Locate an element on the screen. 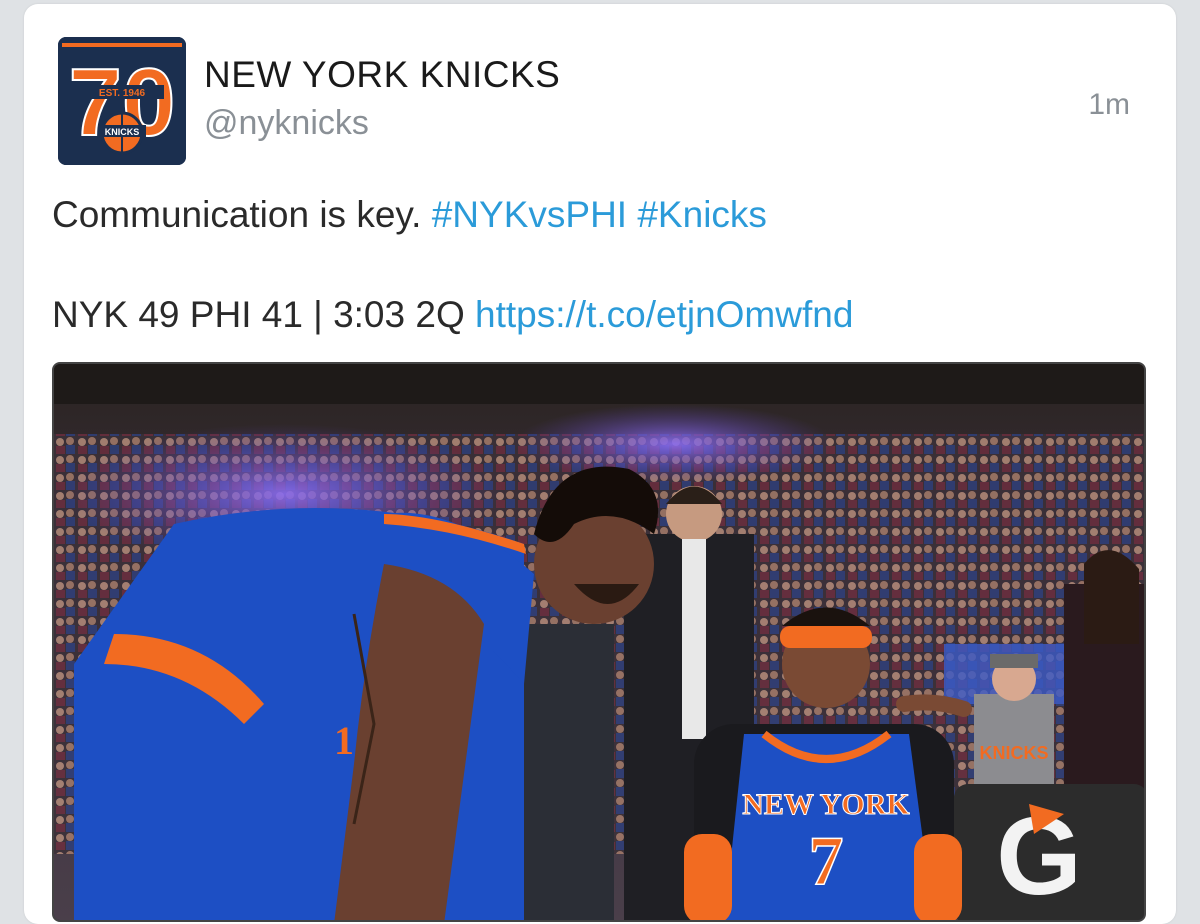 Image resolution: width=1200 pixels, height=924 pixels. score-text: NYK 49 PHI 41 | 3:03 2Q is located at coordinates (258, 314).